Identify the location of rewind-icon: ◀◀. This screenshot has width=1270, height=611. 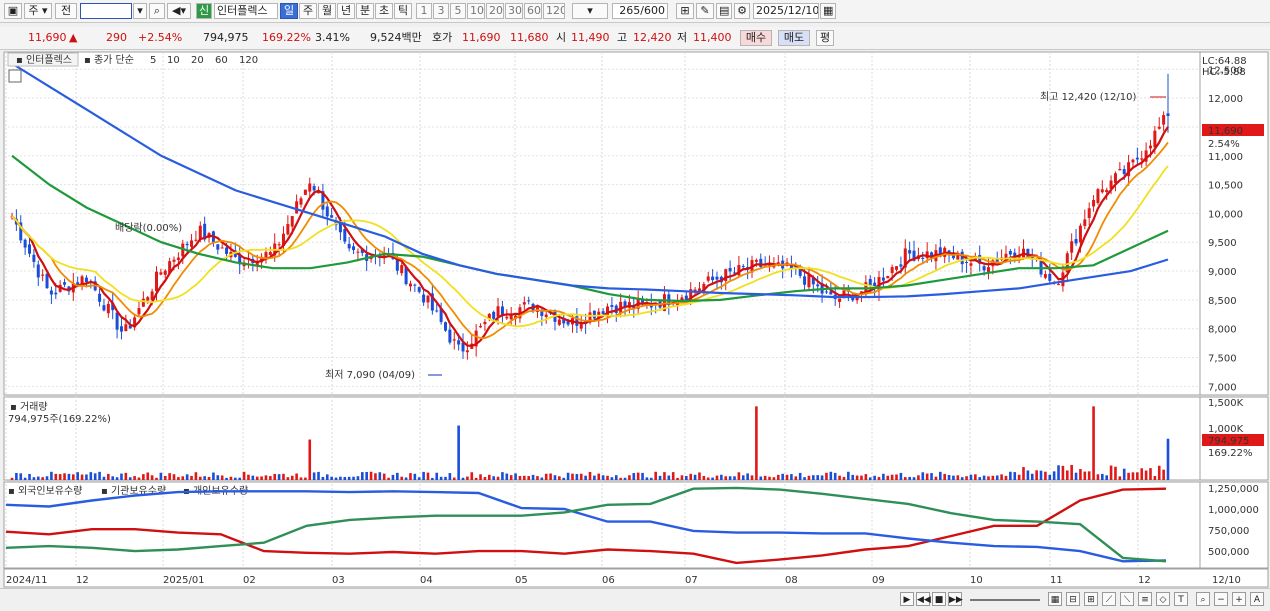
(923, 599).